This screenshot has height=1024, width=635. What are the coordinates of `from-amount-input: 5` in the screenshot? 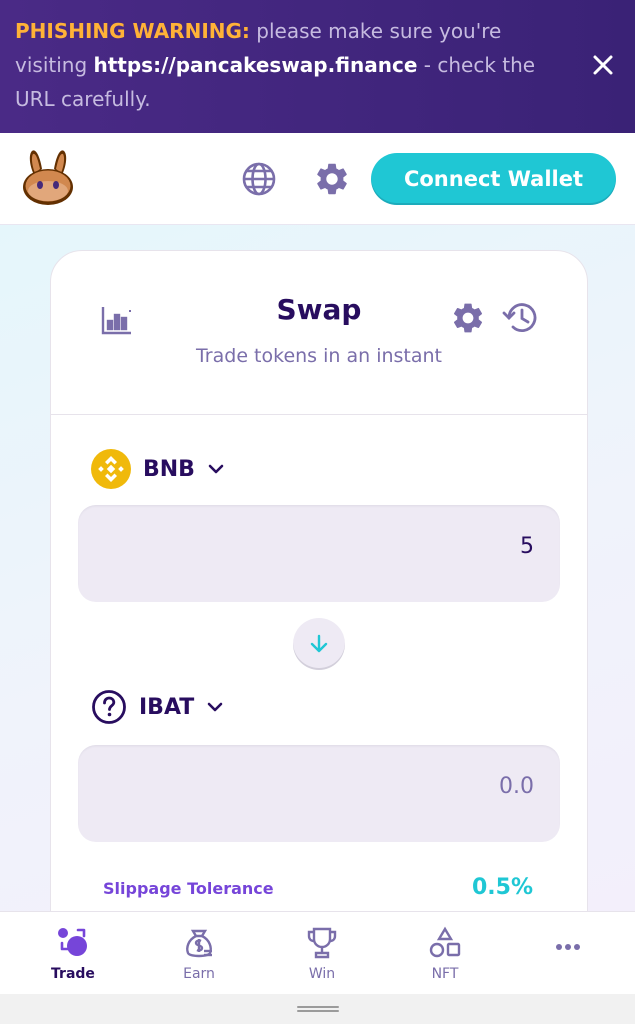 It's located at (319, 553).